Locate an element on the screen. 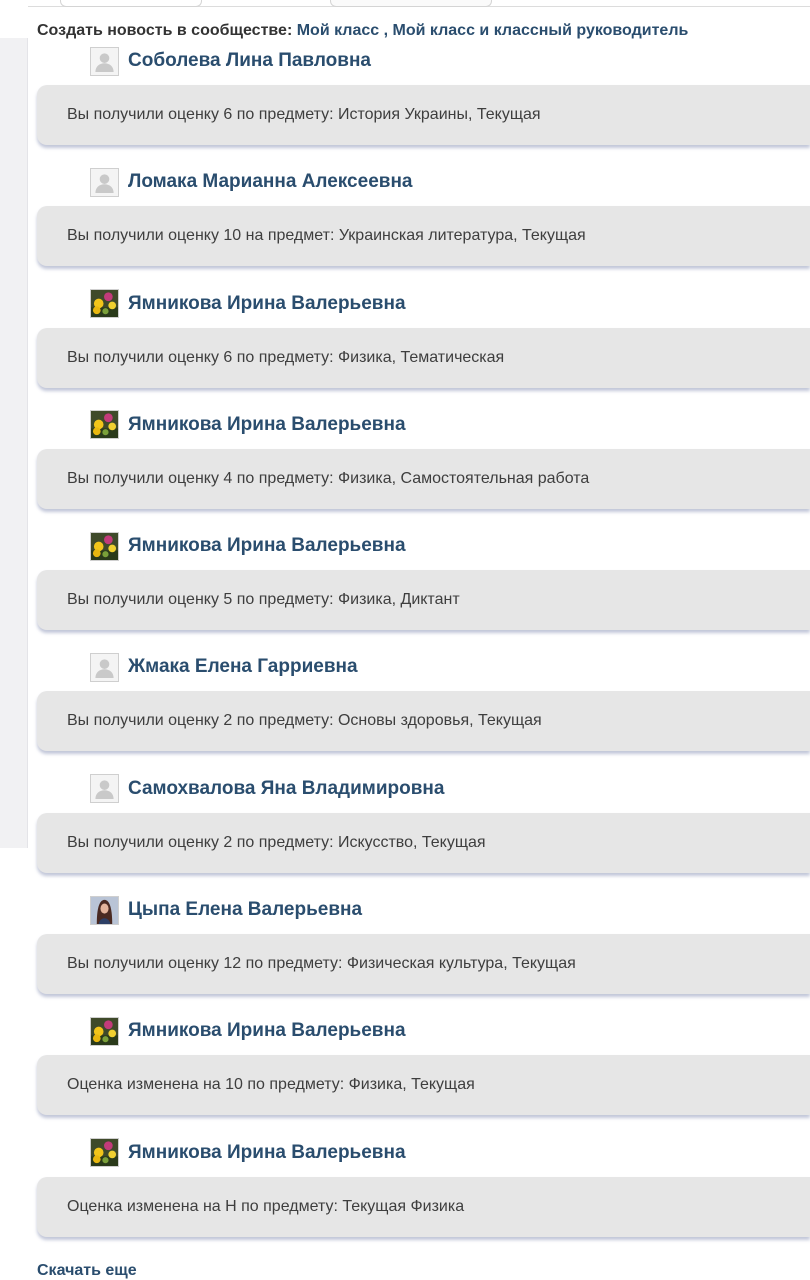 Image resolution: width=810 pixels, height=1280 pixels. feed-item-author: Жмака Елена Гарриевна is located at coordinates (224, 667).